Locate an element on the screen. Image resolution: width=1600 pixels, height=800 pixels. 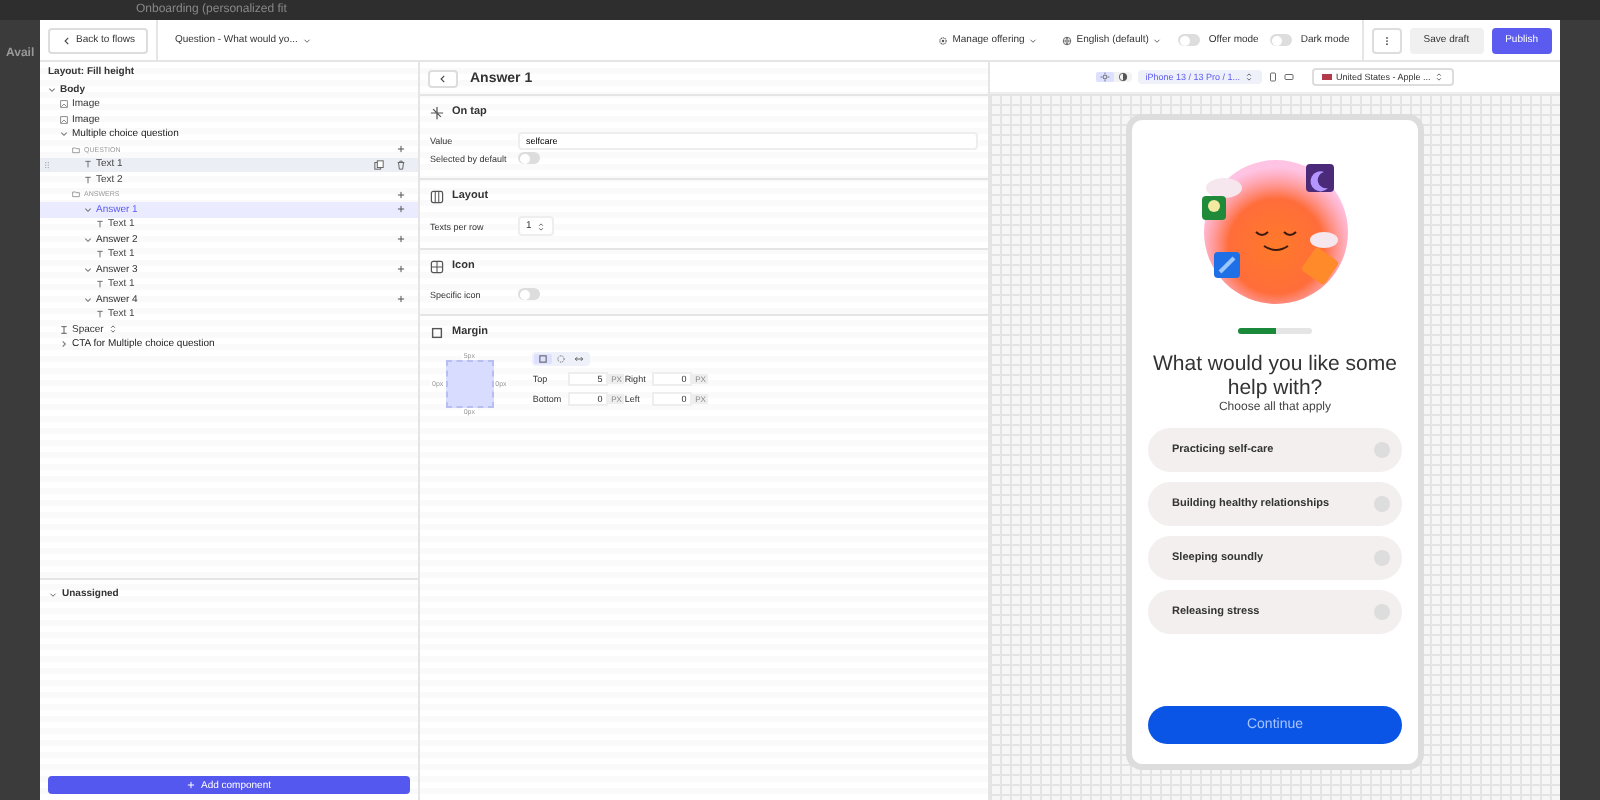
sparkle-icon is located at coordinates (437, 112).